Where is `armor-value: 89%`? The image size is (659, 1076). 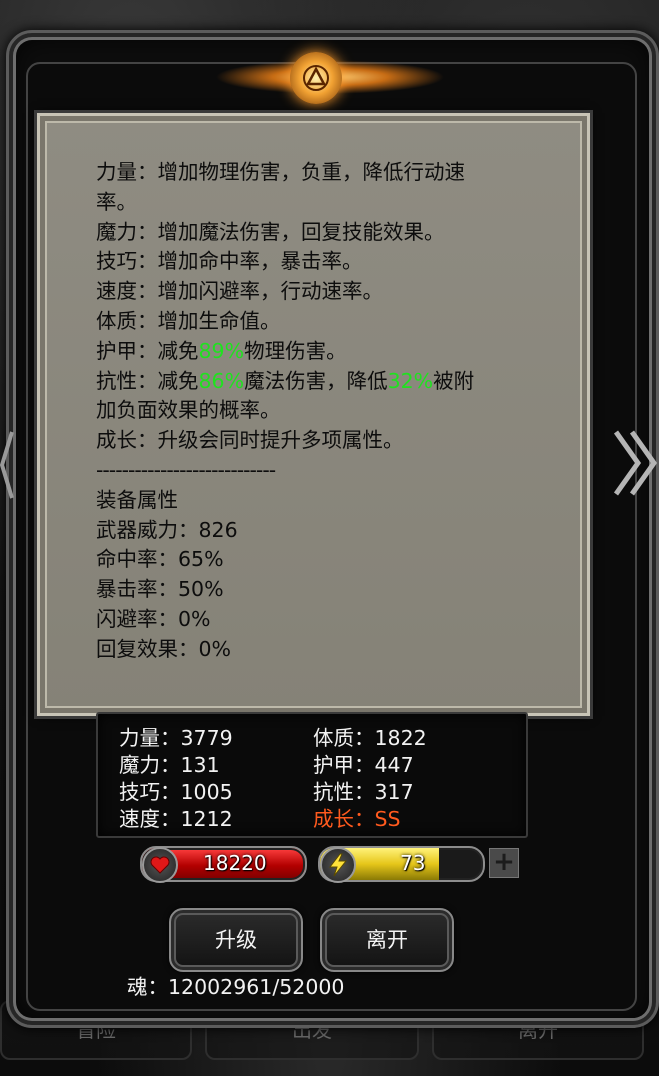
armor-value: 89% is located at coordinates (221, 350).